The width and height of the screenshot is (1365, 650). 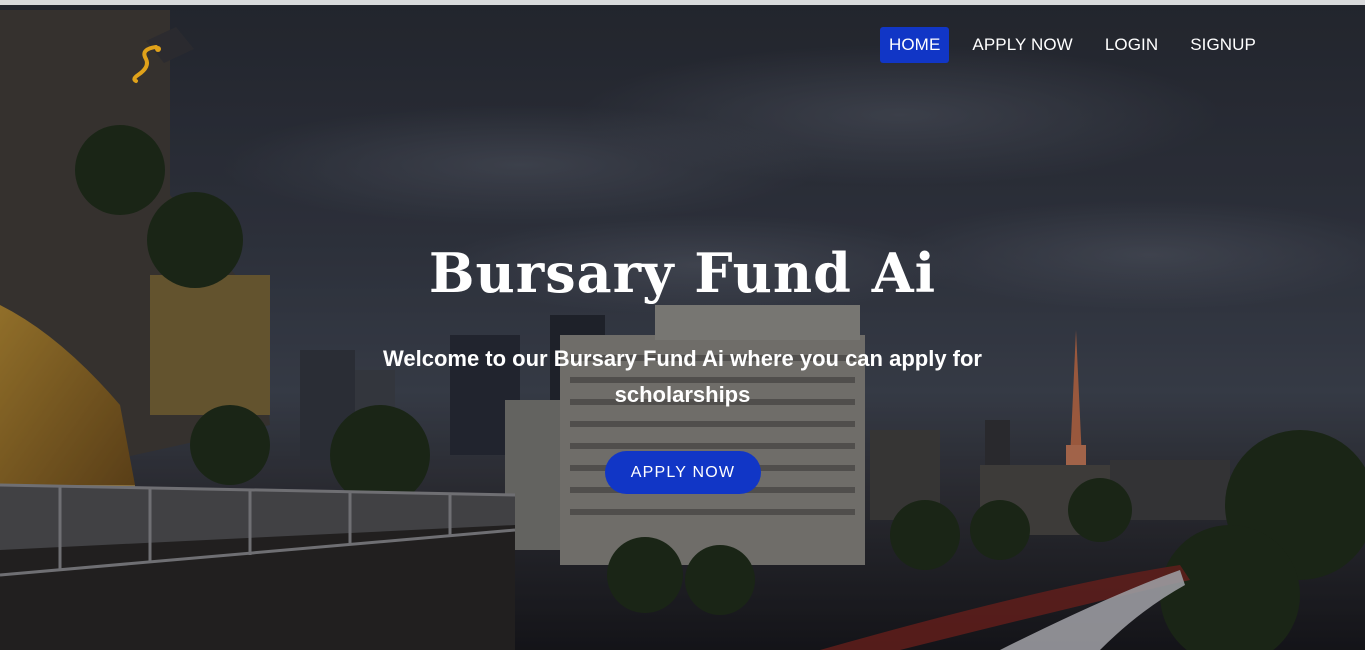 What do you see at coordinates (914, 45) in the screenshot?
I see `nav-home-link: HOME` at bounding box center [914, 45].